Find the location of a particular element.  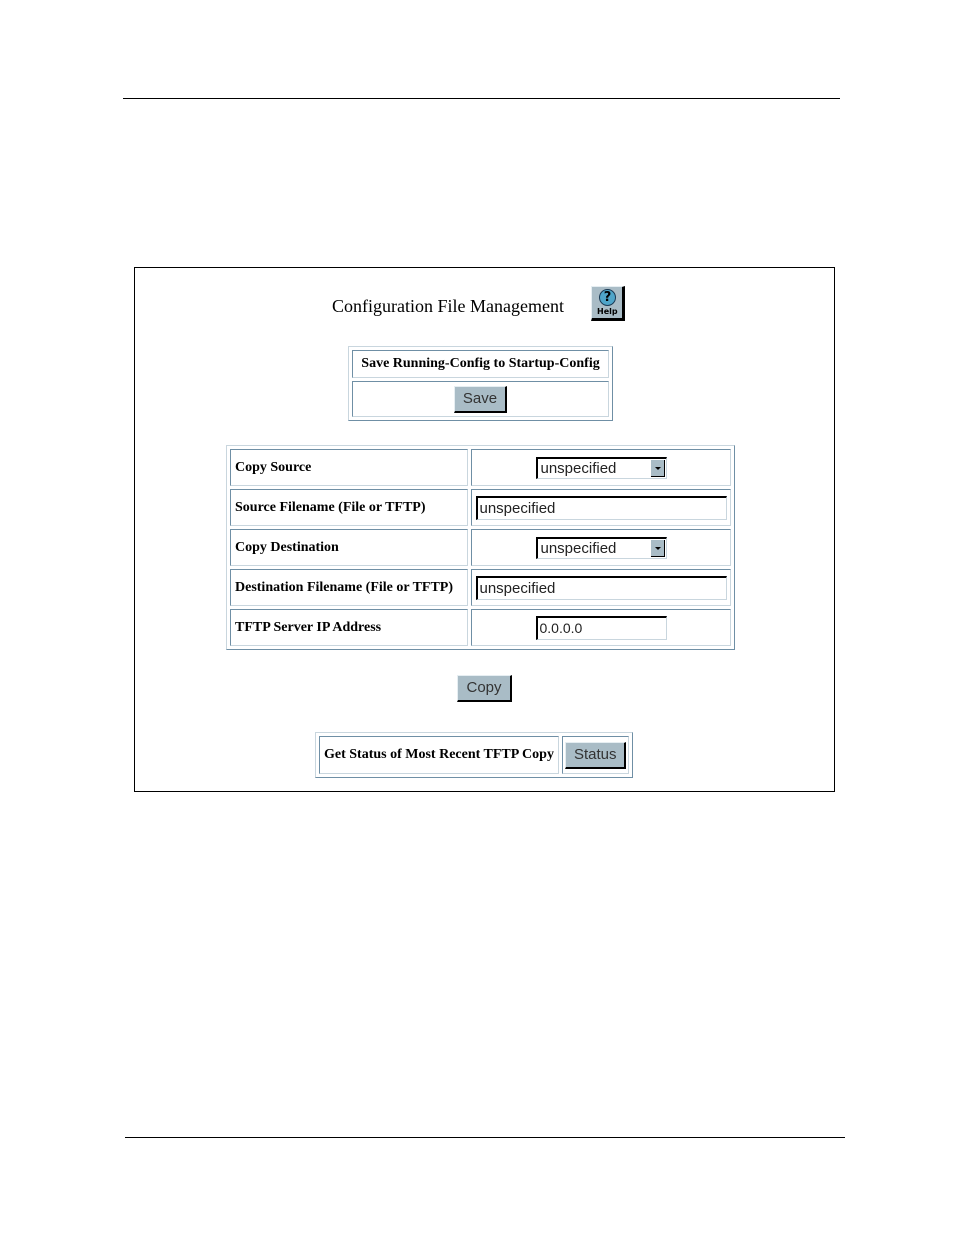

copy-button-row: Copy is located at coordinates (484, 688).